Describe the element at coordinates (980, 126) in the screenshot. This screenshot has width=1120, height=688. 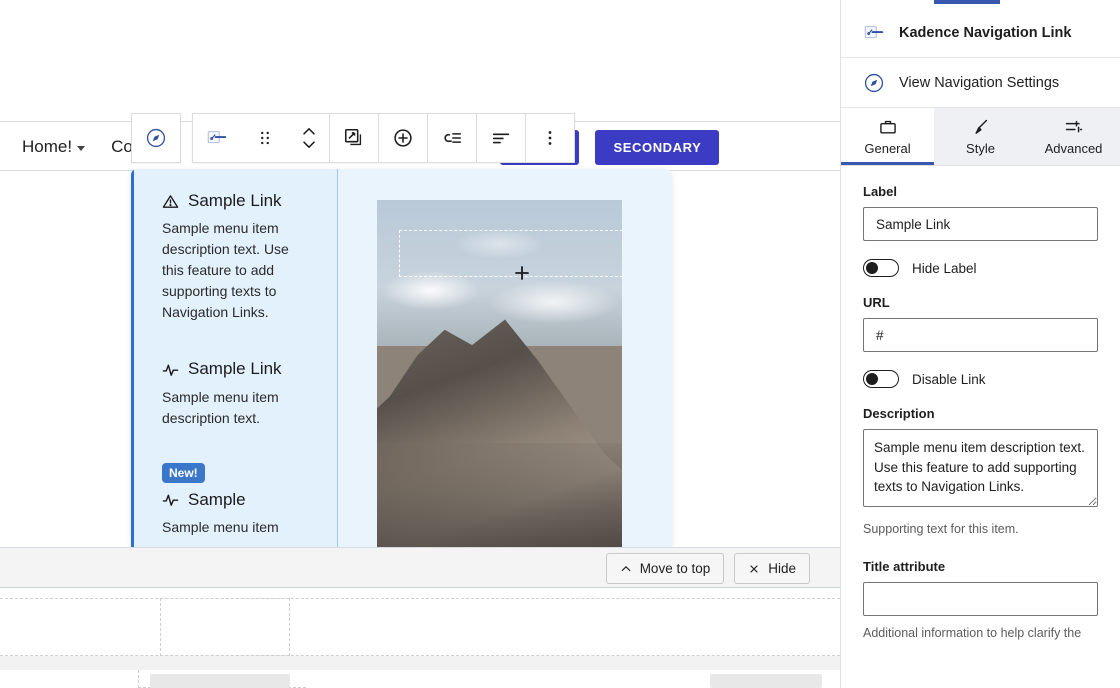
I see `brush-icon` at that location.